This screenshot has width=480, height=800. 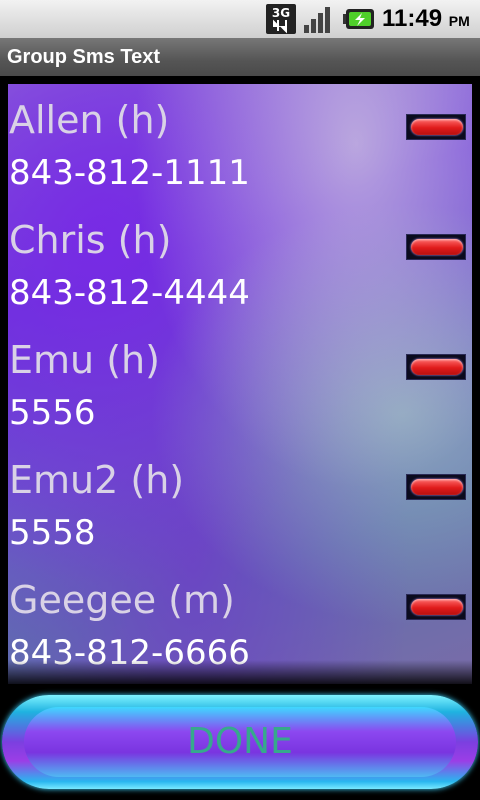 I want to click on done-button-label: DONE, so click(x=240, y=741).